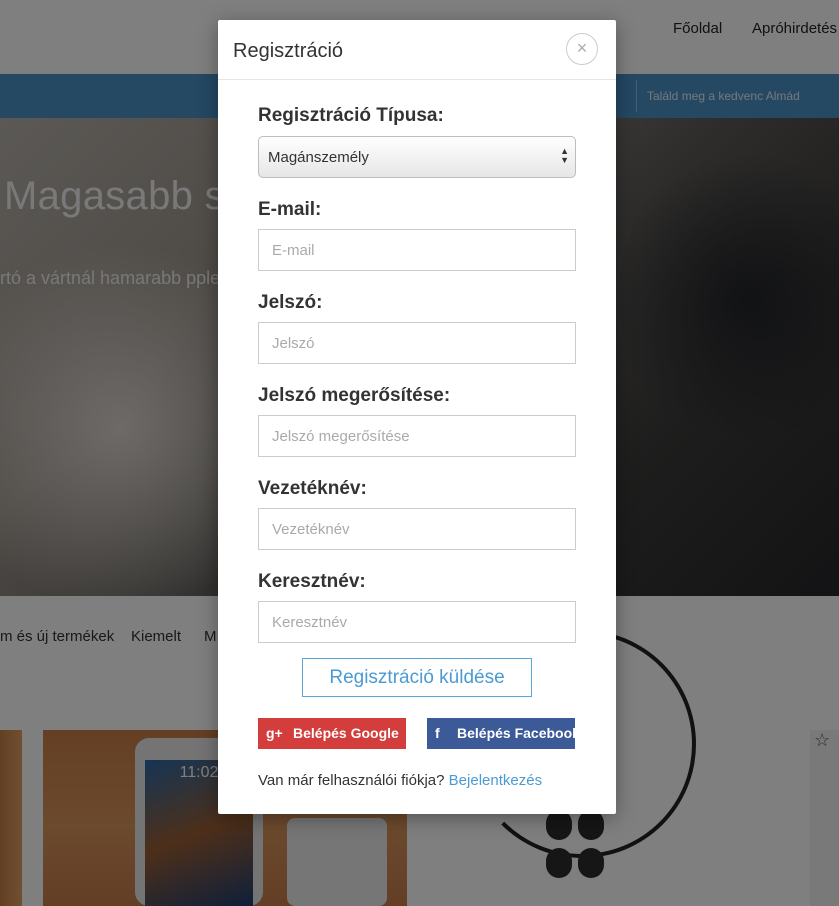 This screenshot has width=839, height=906. I want to click on google-plus-icon: g+, so click(274, 733).